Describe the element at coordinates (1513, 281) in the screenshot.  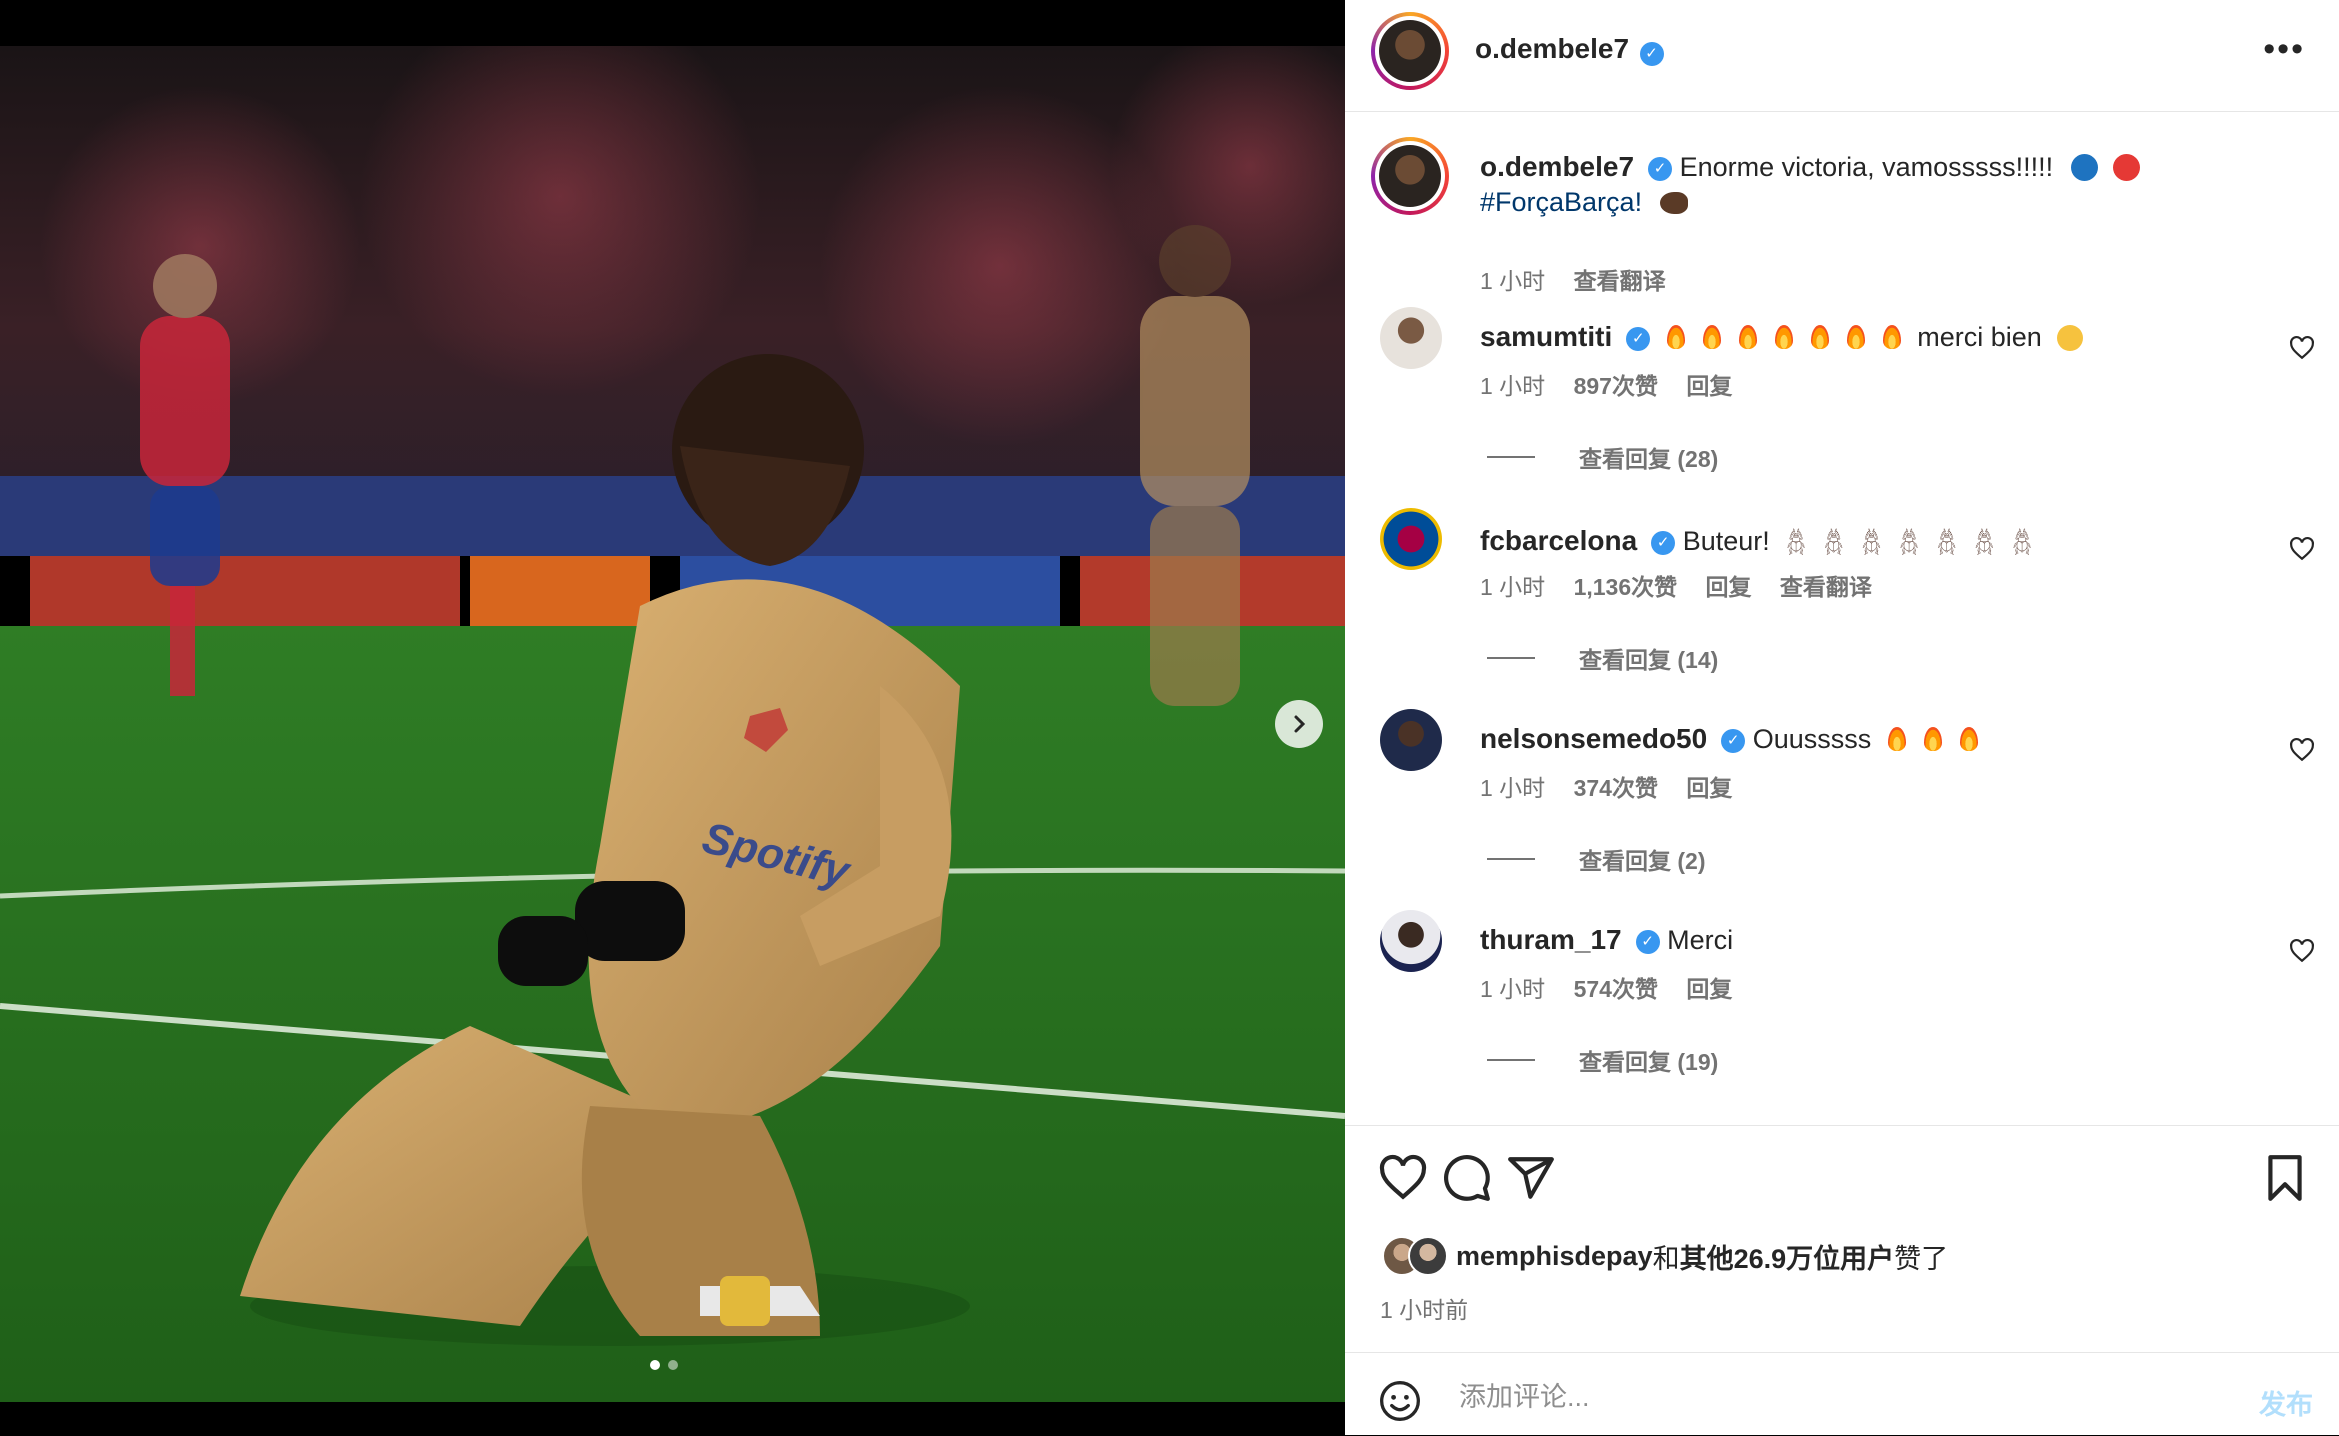
I see `caption-time: 1 小时` at that location.